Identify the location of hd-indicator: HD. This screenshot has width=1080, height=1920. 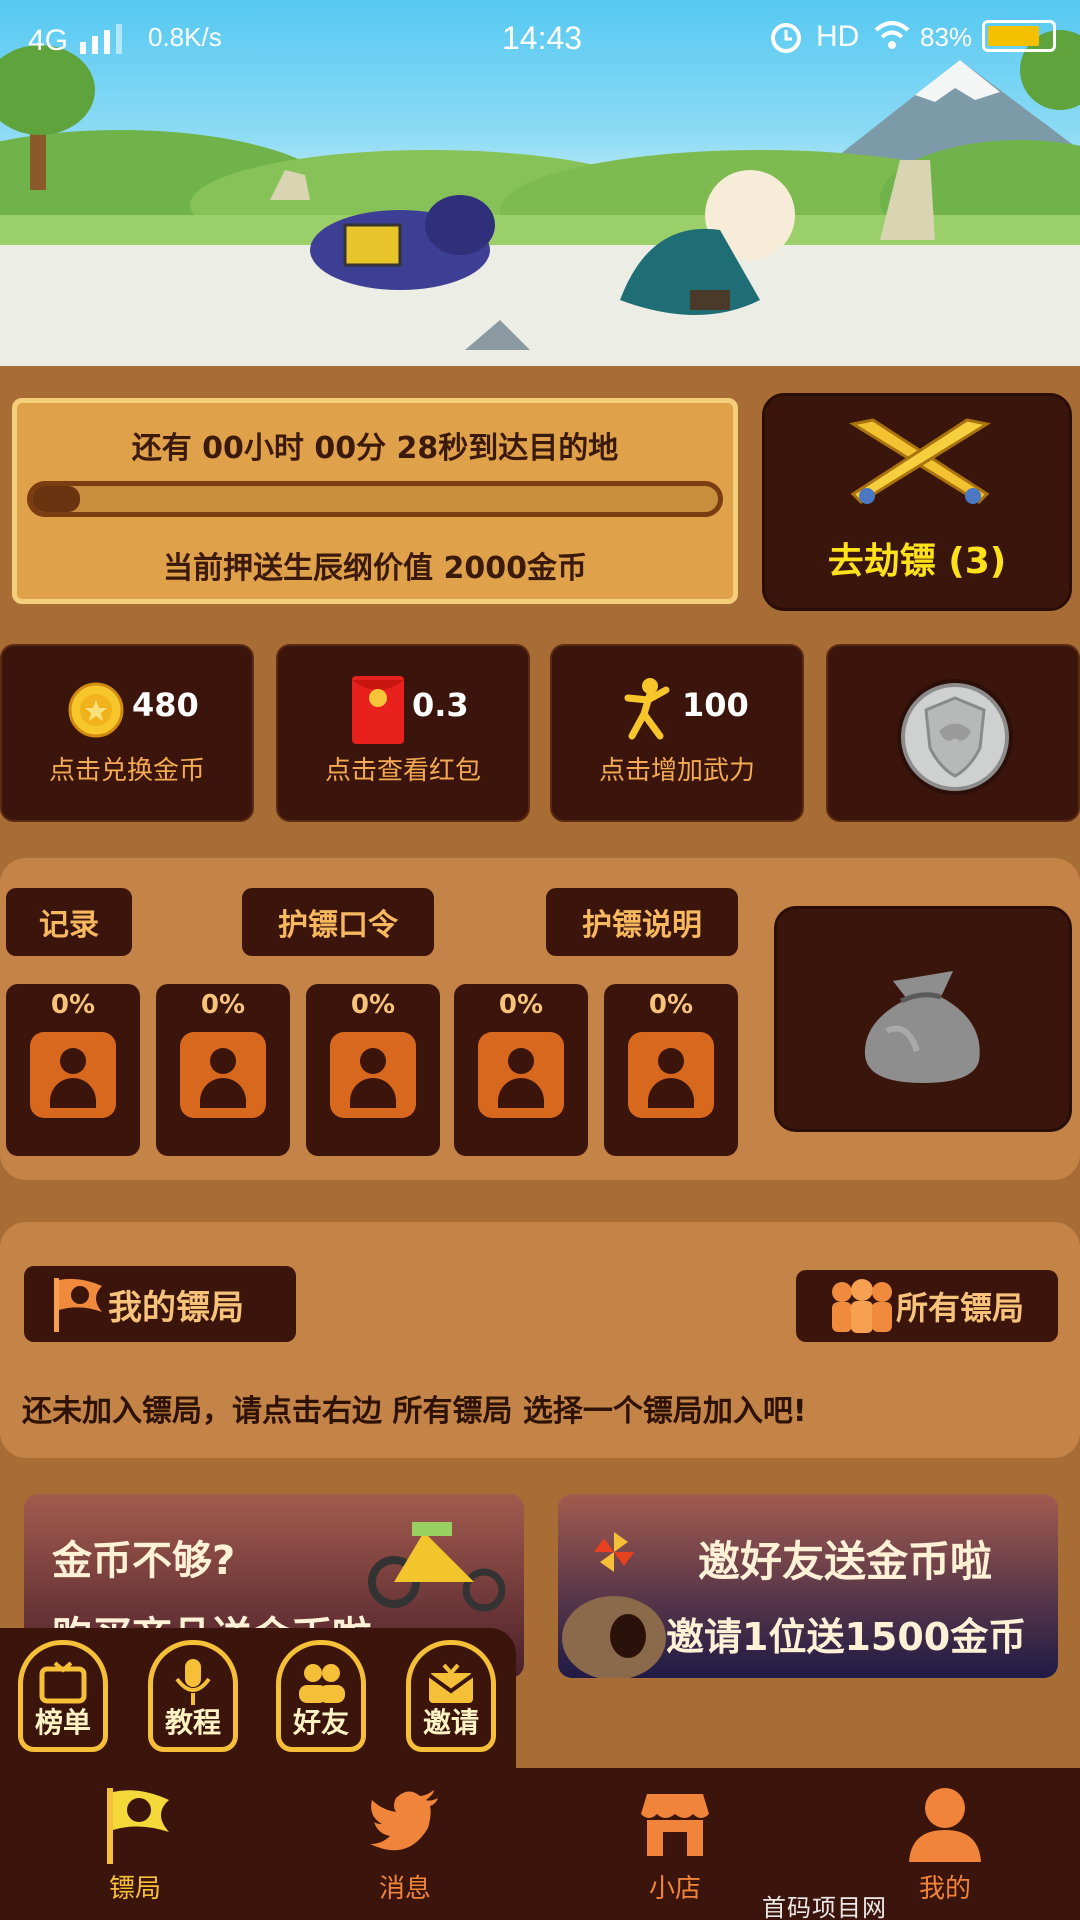
(838, 36).